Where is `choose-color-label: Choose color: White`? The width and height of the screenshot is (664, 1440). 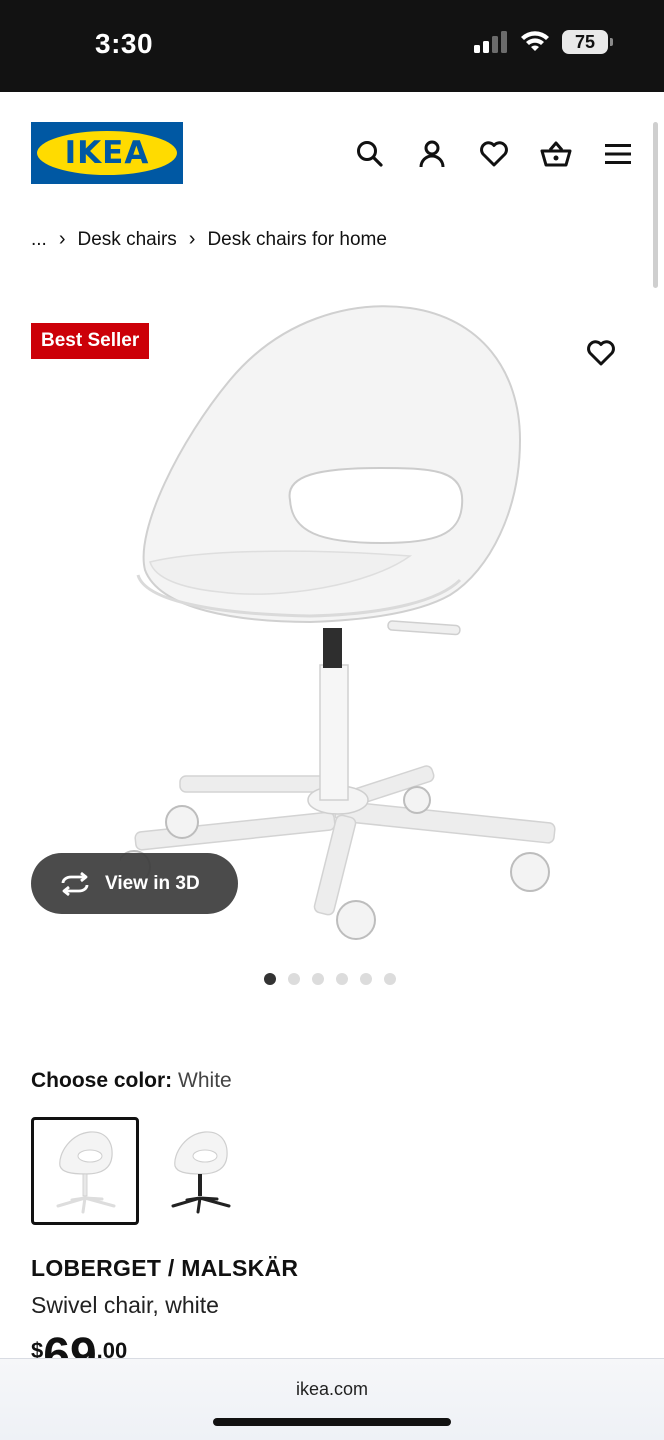
choose-color-label: Choose color: White is located at coordinates (131, 1081).